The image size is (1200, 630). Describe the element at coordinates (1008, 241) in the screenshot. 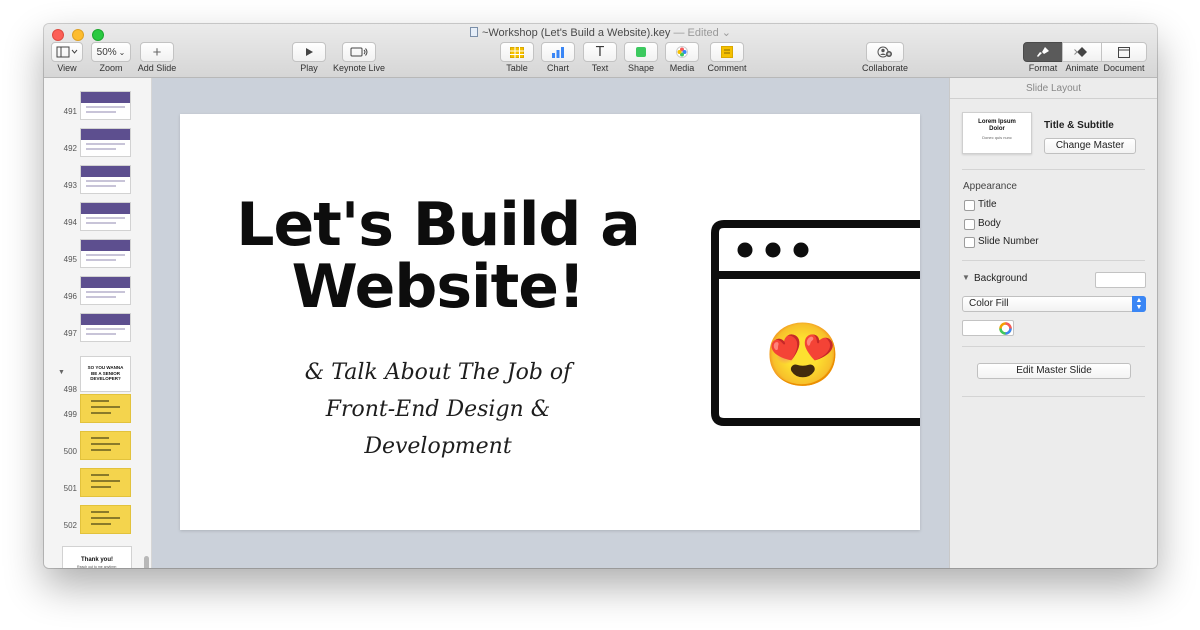

I see `slide-number-checkbox-label: Slide Number` at that location.